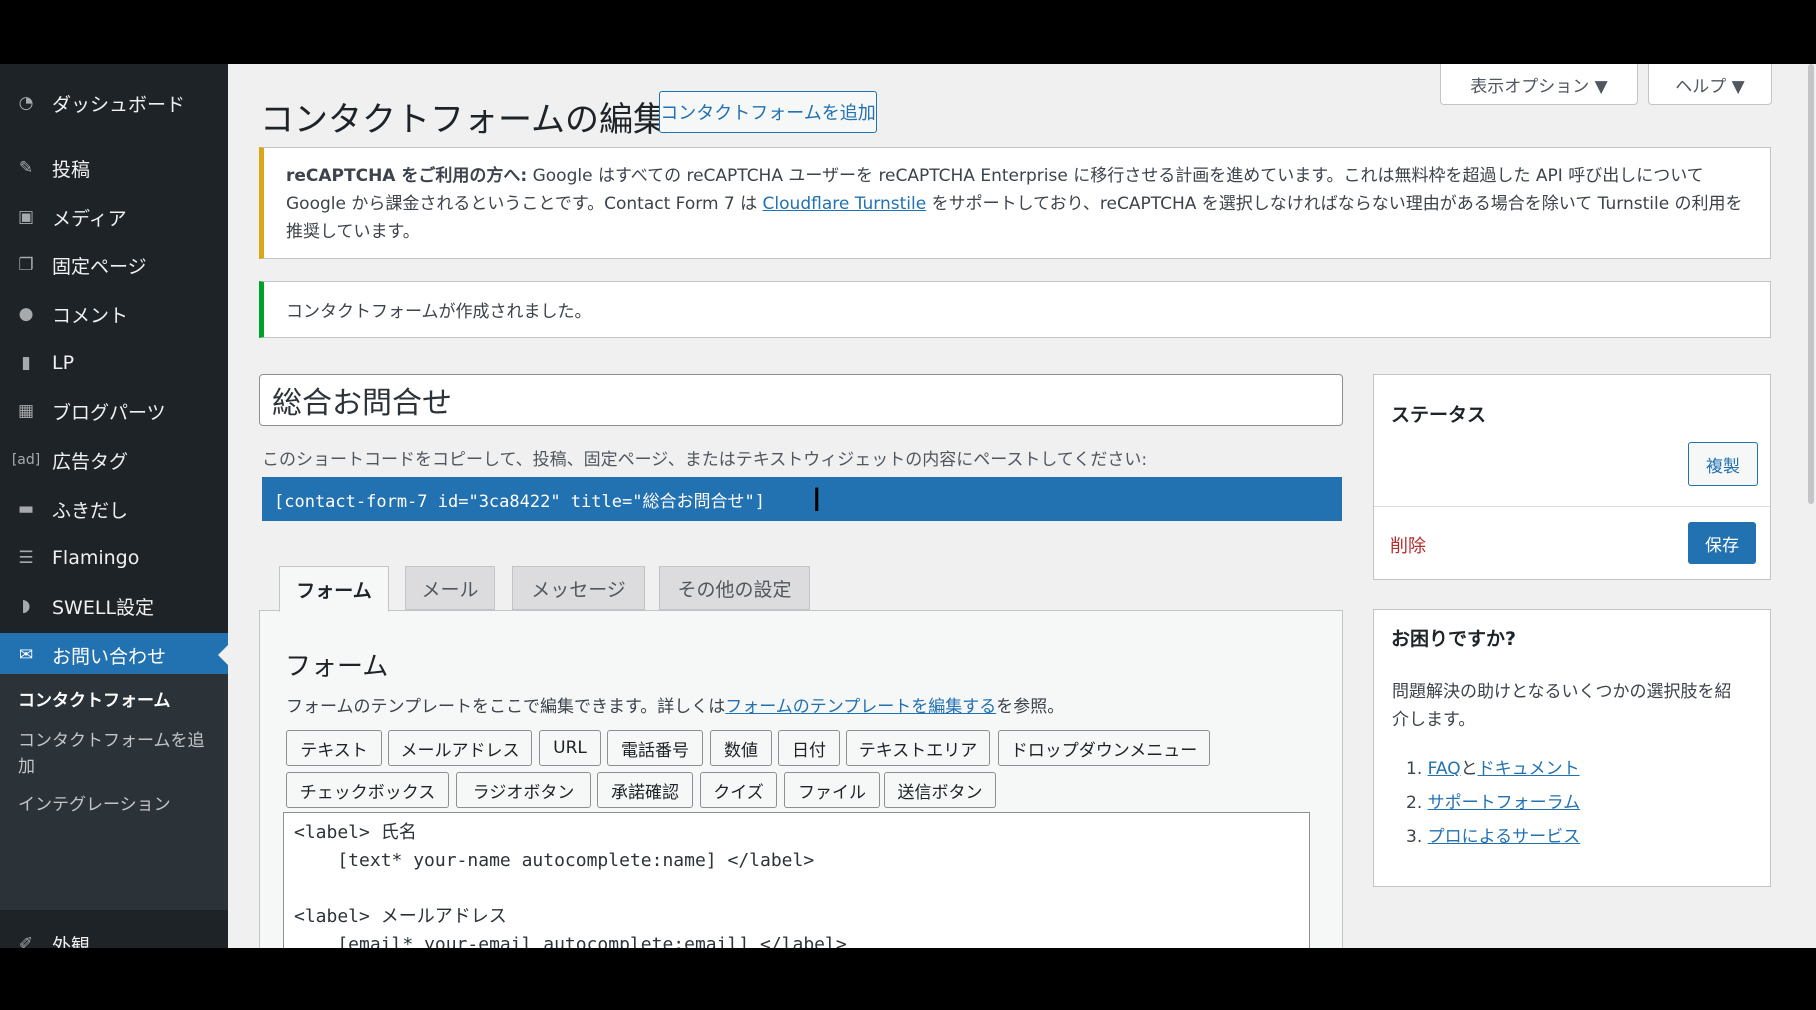  Describe the element at coordinates (1015, 309) in the screenshot. I see `success-notice: コンタクトフォームが作成されました。` at that location.